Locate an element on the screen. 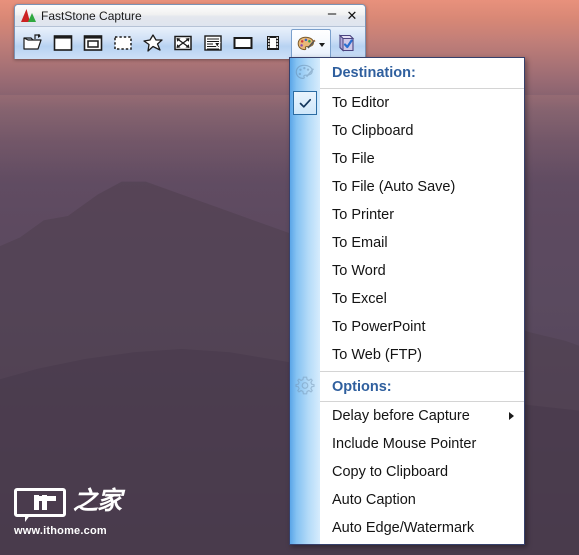  menu-item-to-powerpoint: To PowerPoint is located at coordinates (422, 327).